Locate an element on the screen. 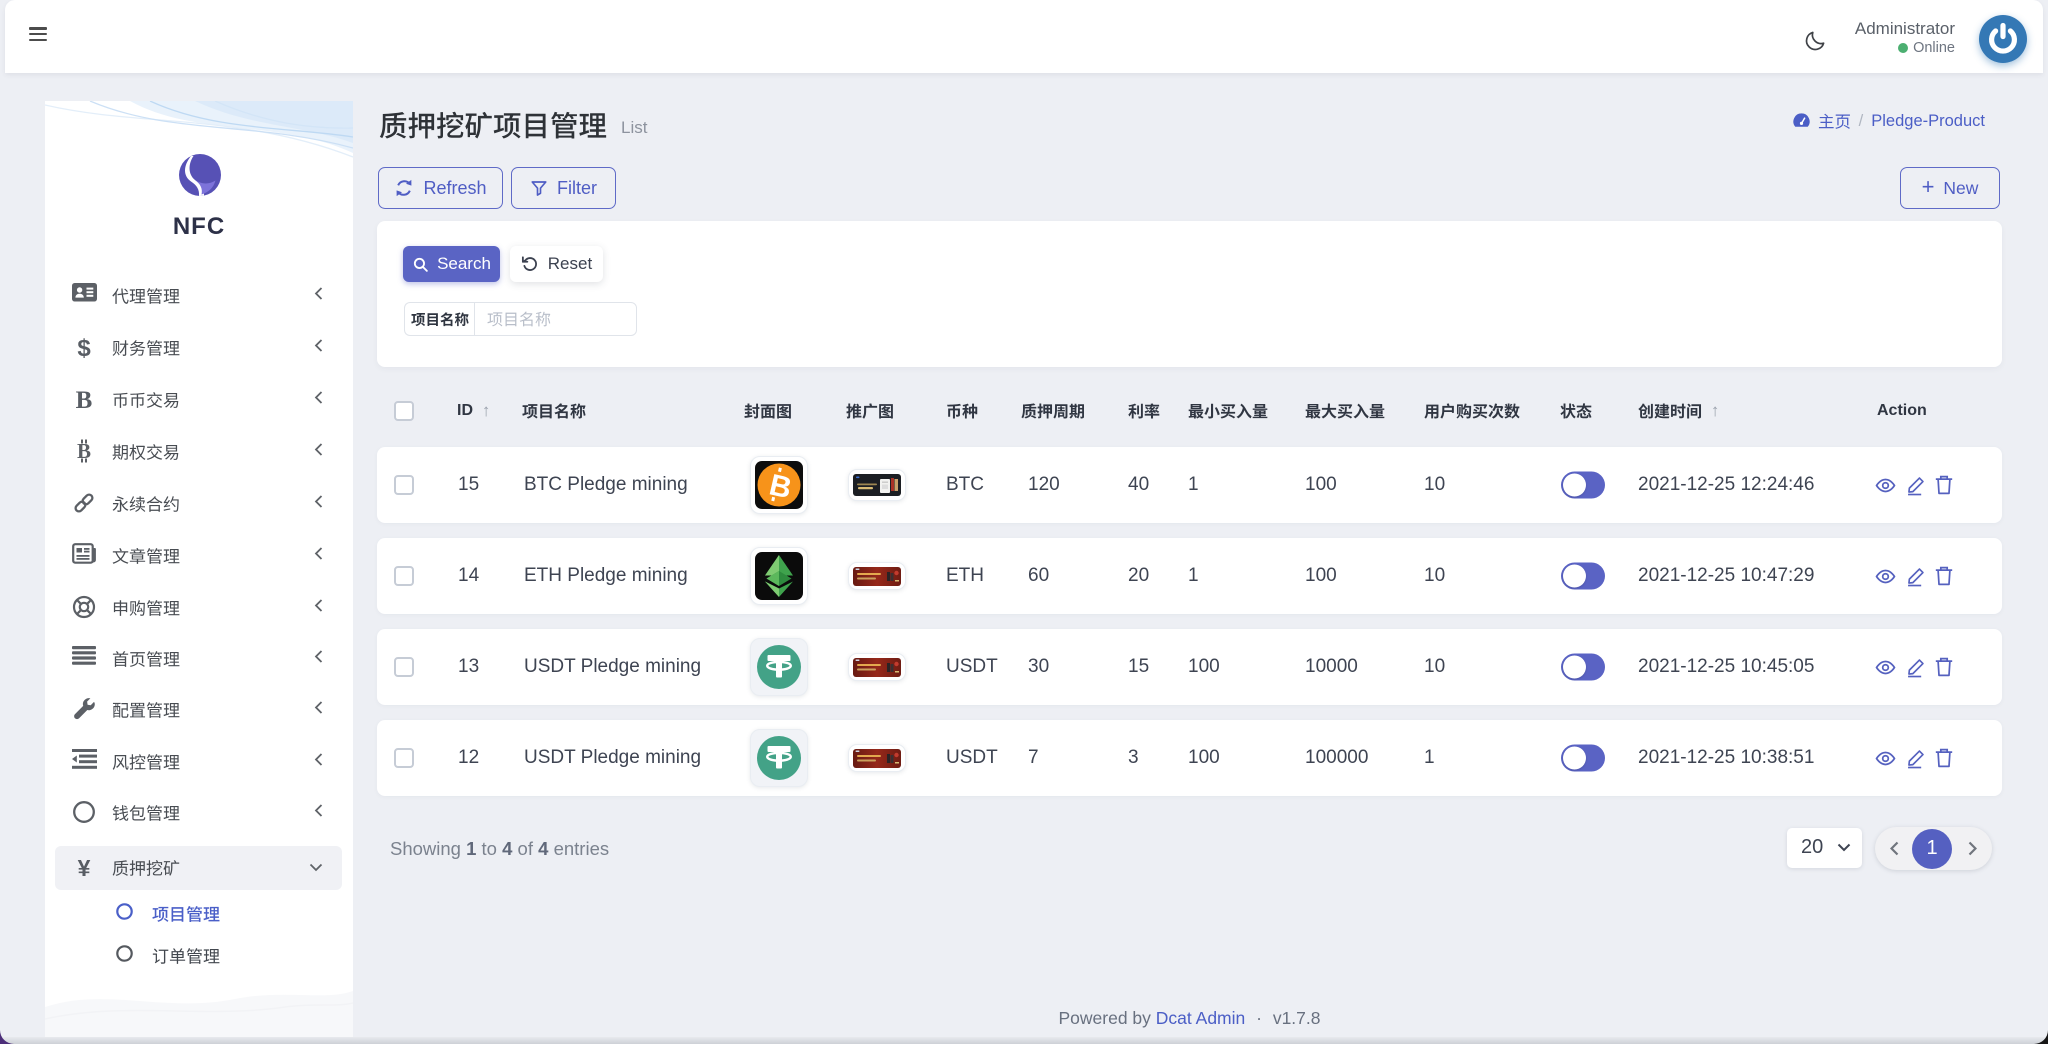 Image resolution: width=2048 pixels, height=1044 pixels. svg-text: B is located at coordinates (84, 451).